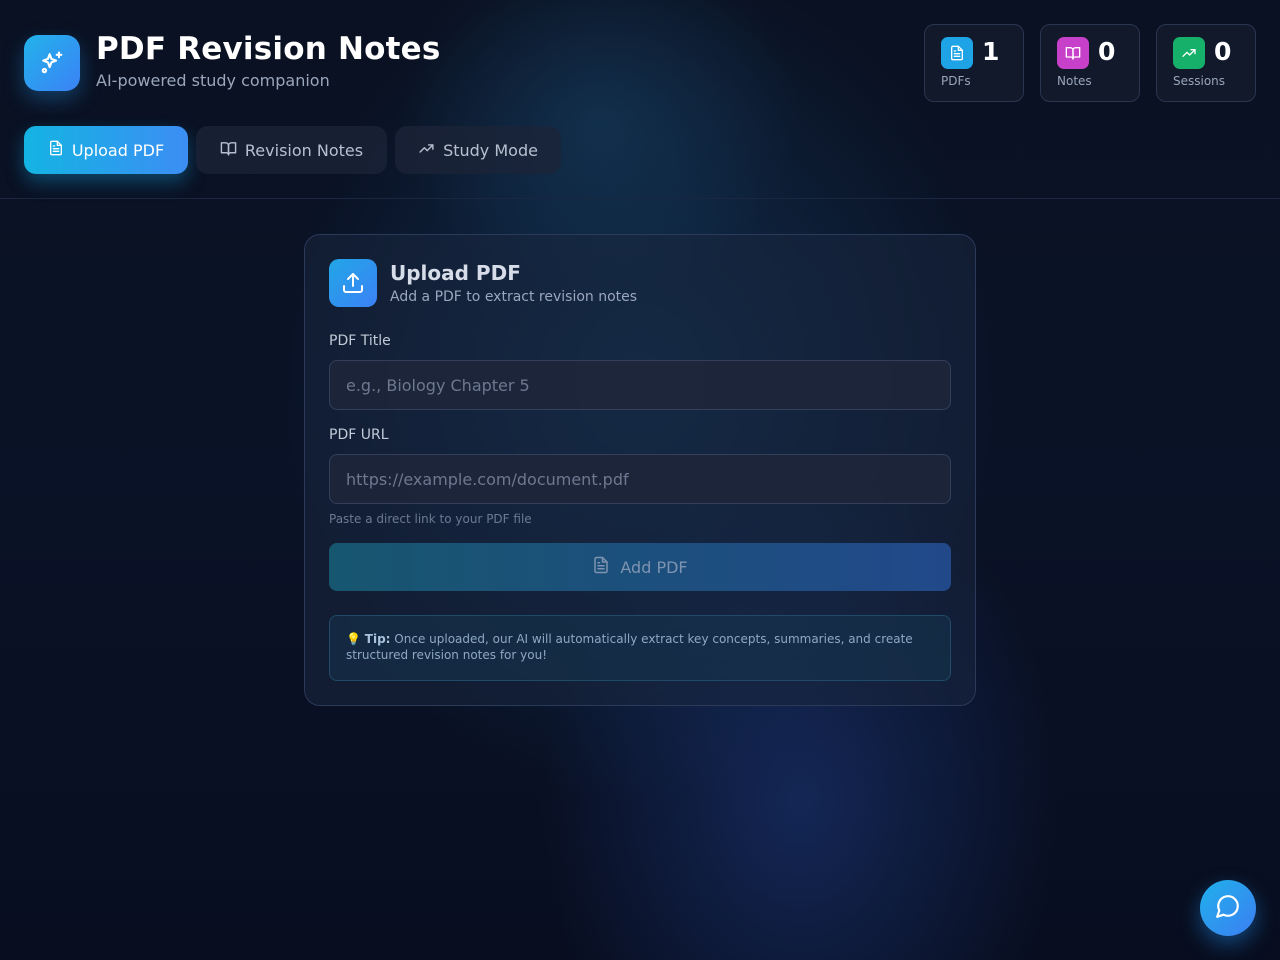 The height and width of the screenshot is (960, 1280). Describe the element at coordinates (360, 341) in the screenshot. I see `pdf-title-label: PDF Title` at that location.